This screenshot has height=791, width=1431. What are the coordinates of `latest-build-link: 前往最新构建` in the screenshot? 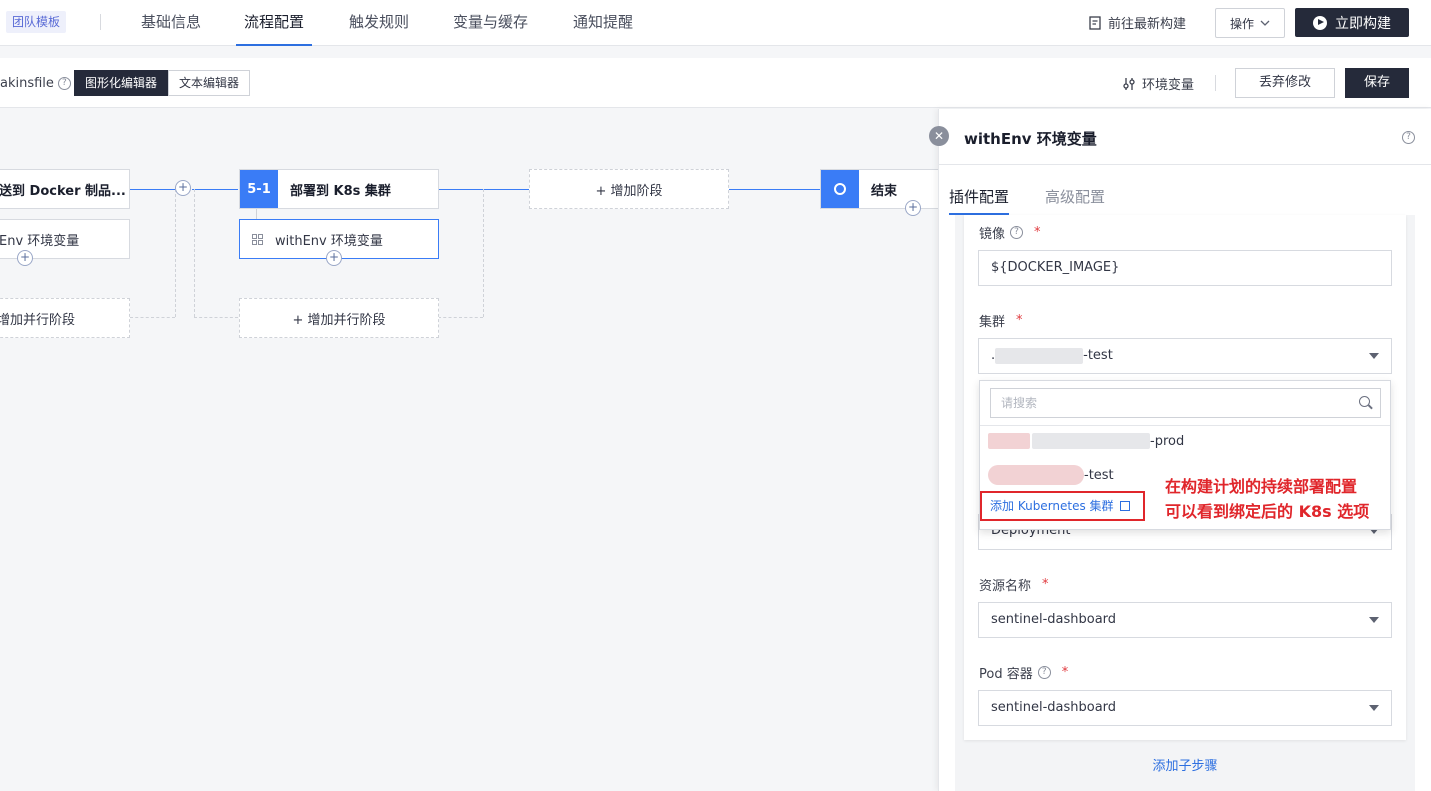 It's located at (1137, 22).